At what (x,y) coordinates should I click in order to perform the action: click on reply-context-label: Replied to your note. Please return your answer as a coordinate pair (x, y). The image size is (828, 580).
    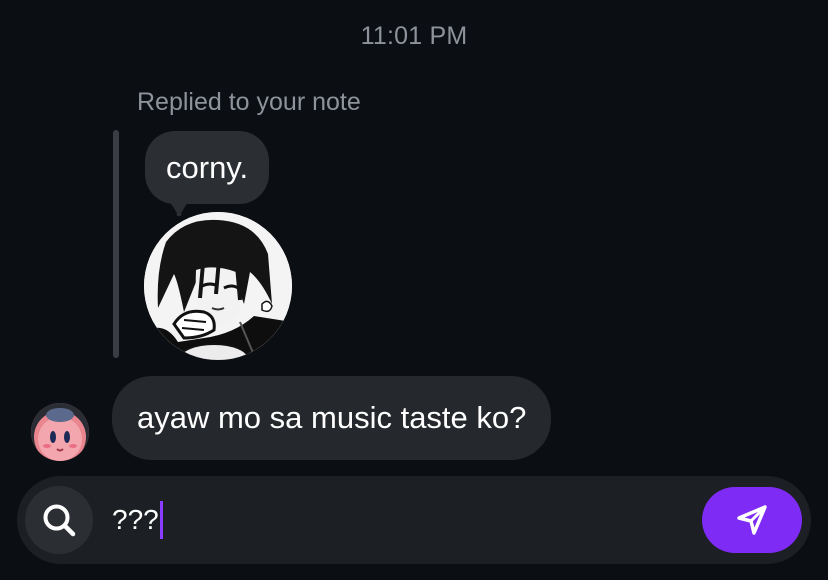
    Looking at the image, I should click on (249, 102).